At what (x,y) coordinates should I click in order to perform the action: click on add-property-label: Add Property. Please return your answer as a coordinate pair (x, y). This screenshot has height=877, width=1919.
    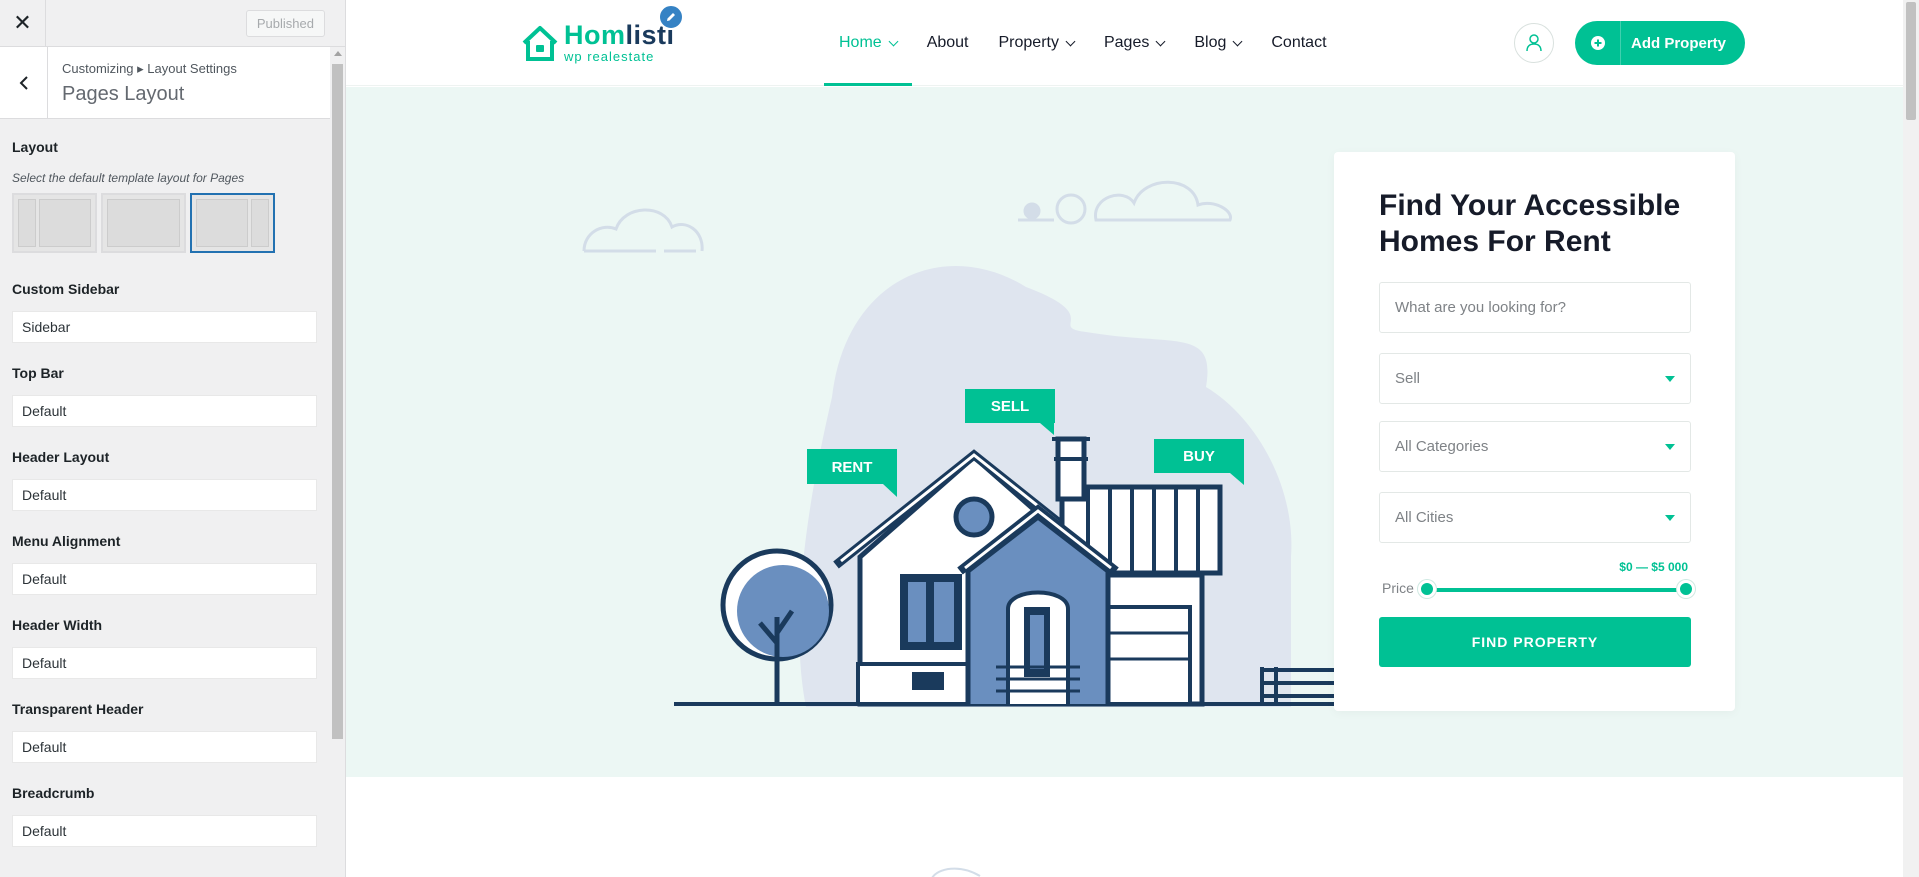
    Looking at the image, I should click on (1679, 43).